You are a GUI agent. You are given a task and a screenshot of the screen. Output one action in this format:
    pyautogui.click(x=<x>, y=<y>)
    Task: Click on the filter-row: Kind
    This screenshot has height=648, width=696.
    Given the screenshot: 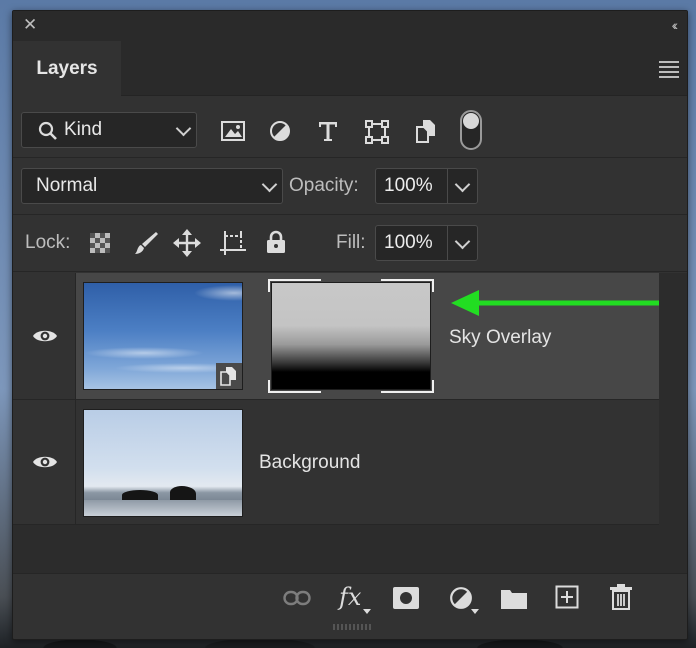 What is the action you would take?
    pyautogui.click(x=350, y=129)
    